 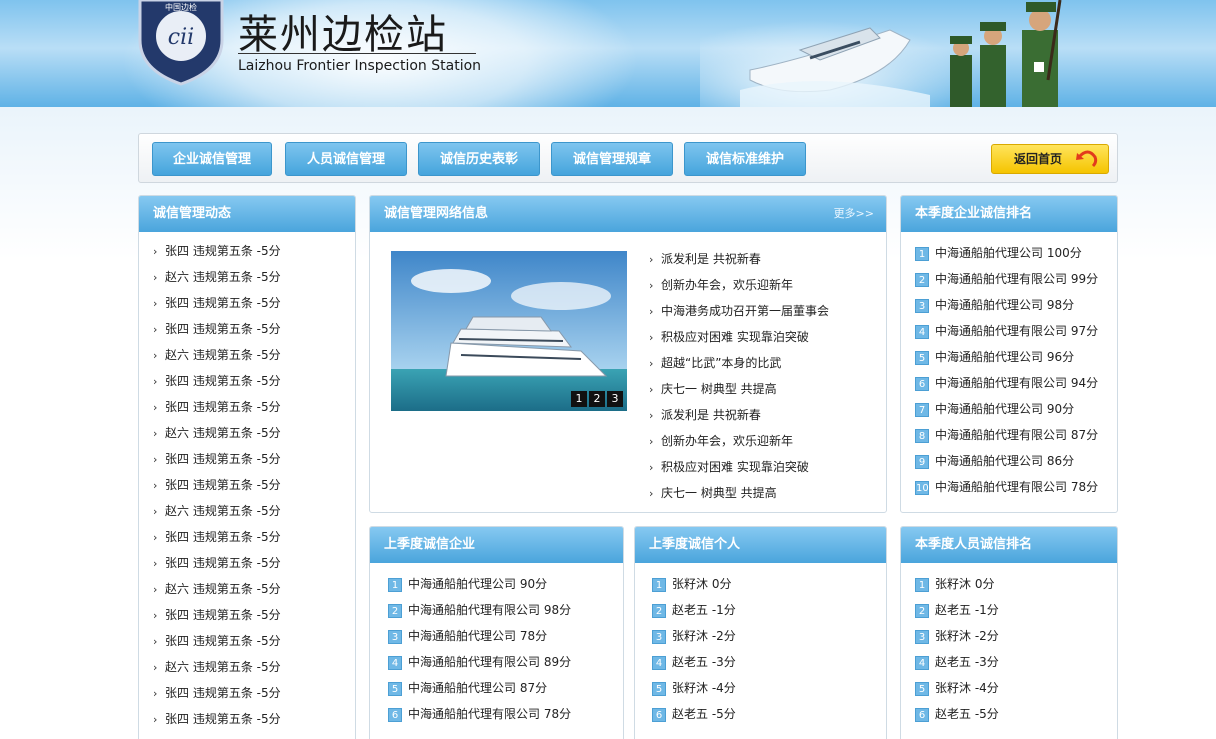 I want to click on rank-item: 3 中海通船舶代理公司 78分, so click(x=500, y=636).